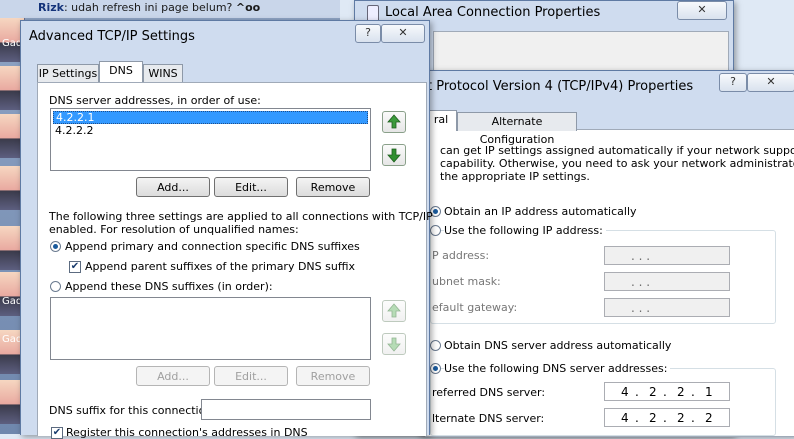  Describe the element at coordinates (333, 376) in the screenshot. I see `remove-suffix-button: Remove` at that location.